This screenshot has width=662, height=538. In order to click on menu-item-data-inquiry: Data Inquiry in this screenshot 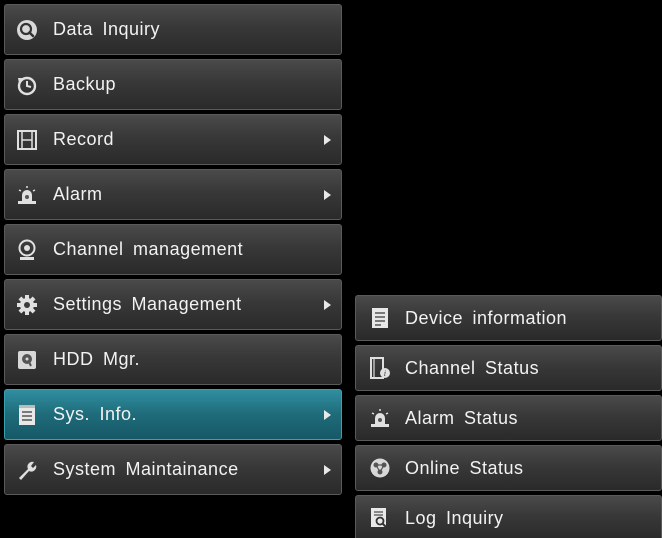, I will do `click(173, 29)`.